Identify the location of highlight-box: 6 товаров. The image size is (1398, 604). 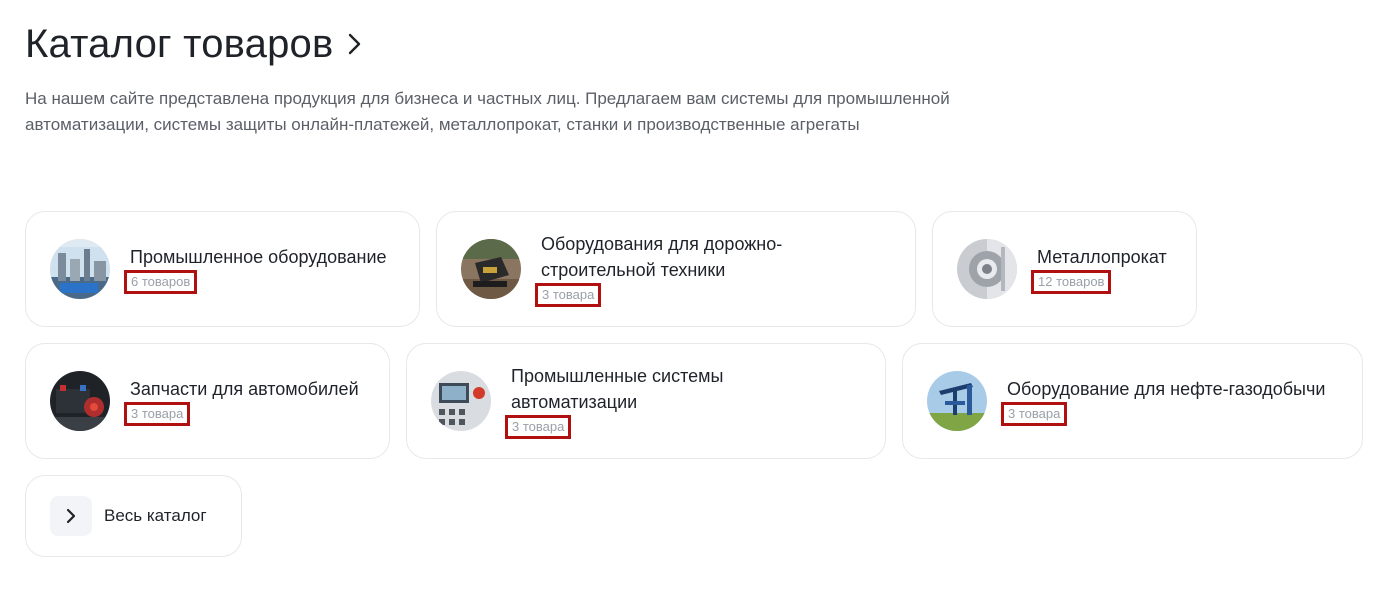
(161, 282).